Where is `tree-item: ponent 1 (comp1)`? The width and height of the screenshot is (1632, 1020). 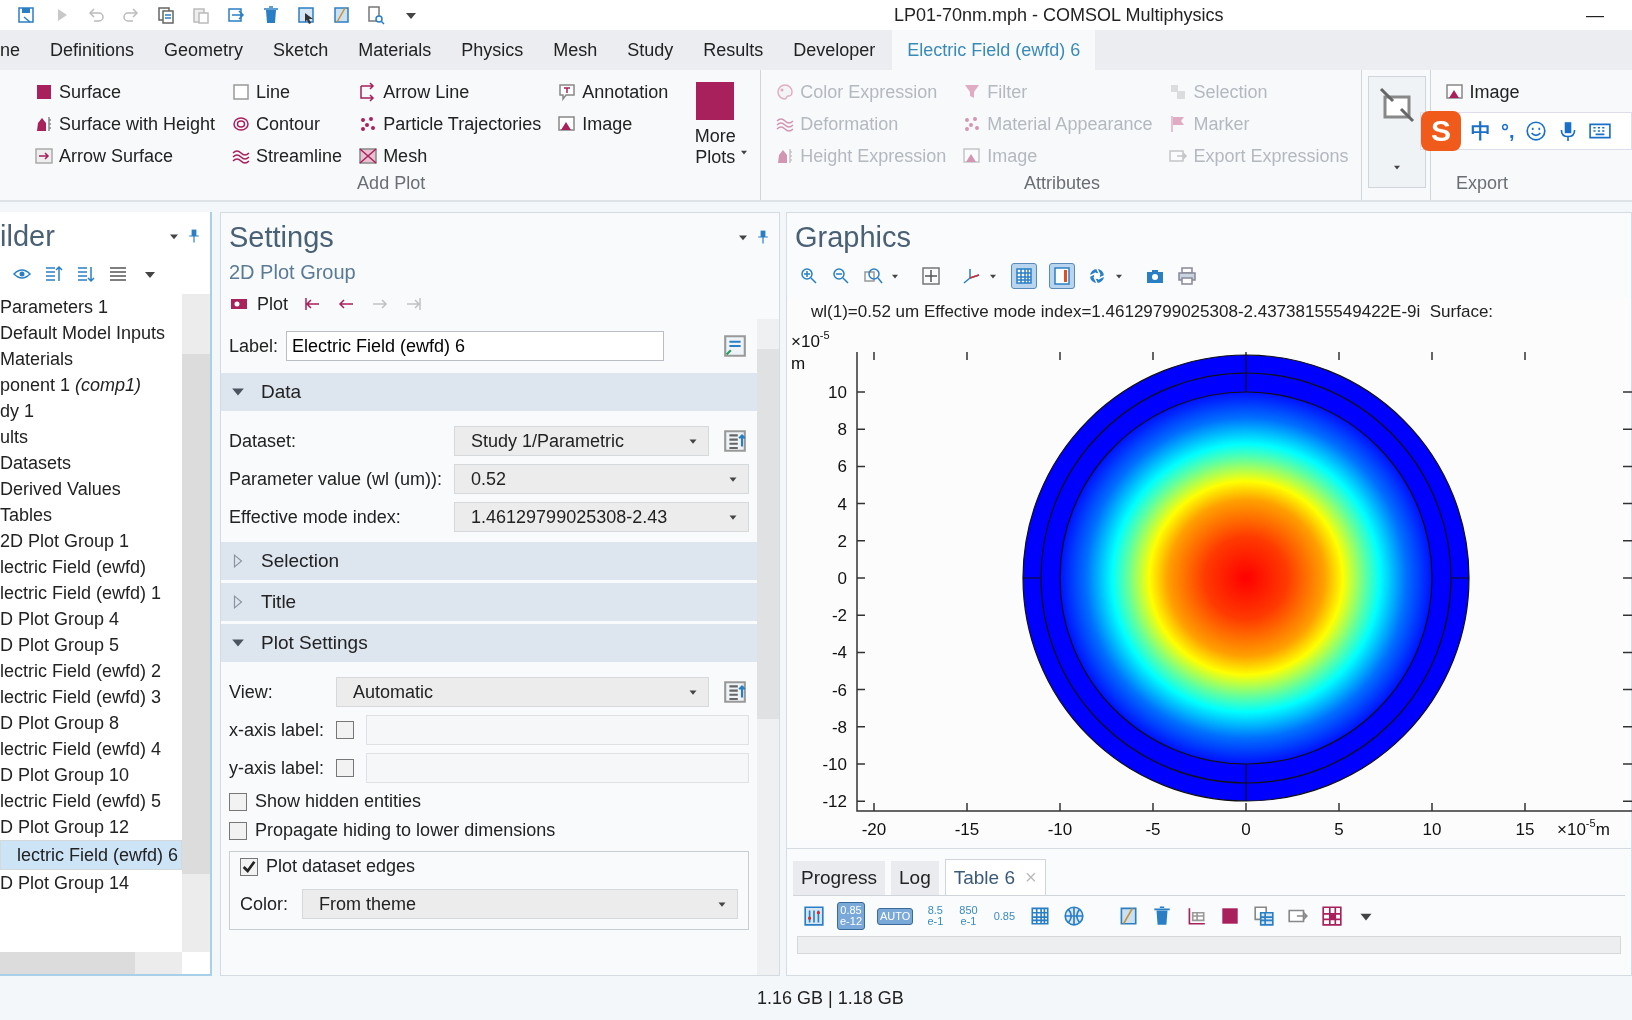
tree-item: ponent 1 (comp1) is located at coordinates (91, 385).